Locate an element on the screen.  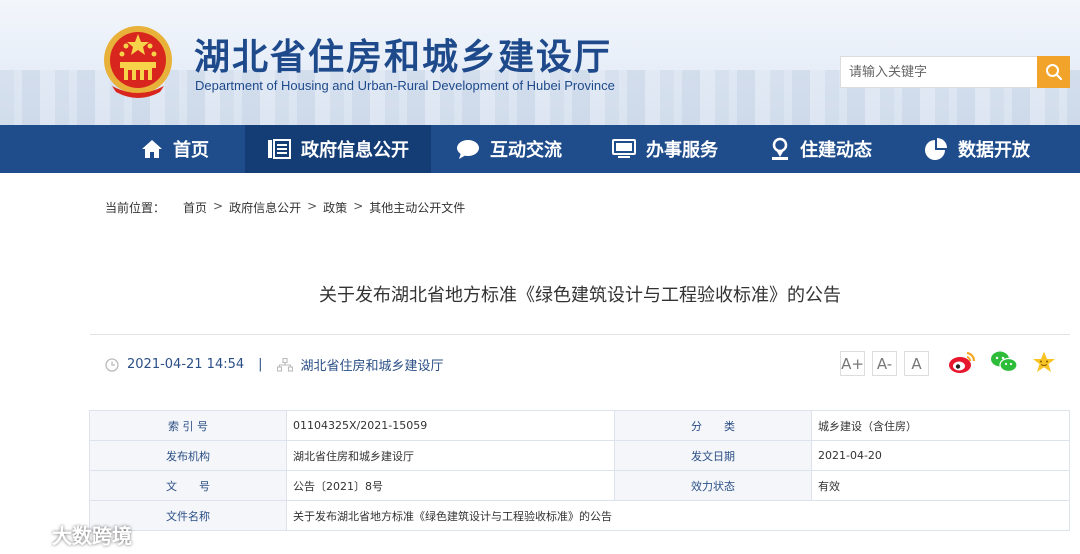
value-doc-number: 公告〔2021〕8号 is located at coordinates (450, 485).